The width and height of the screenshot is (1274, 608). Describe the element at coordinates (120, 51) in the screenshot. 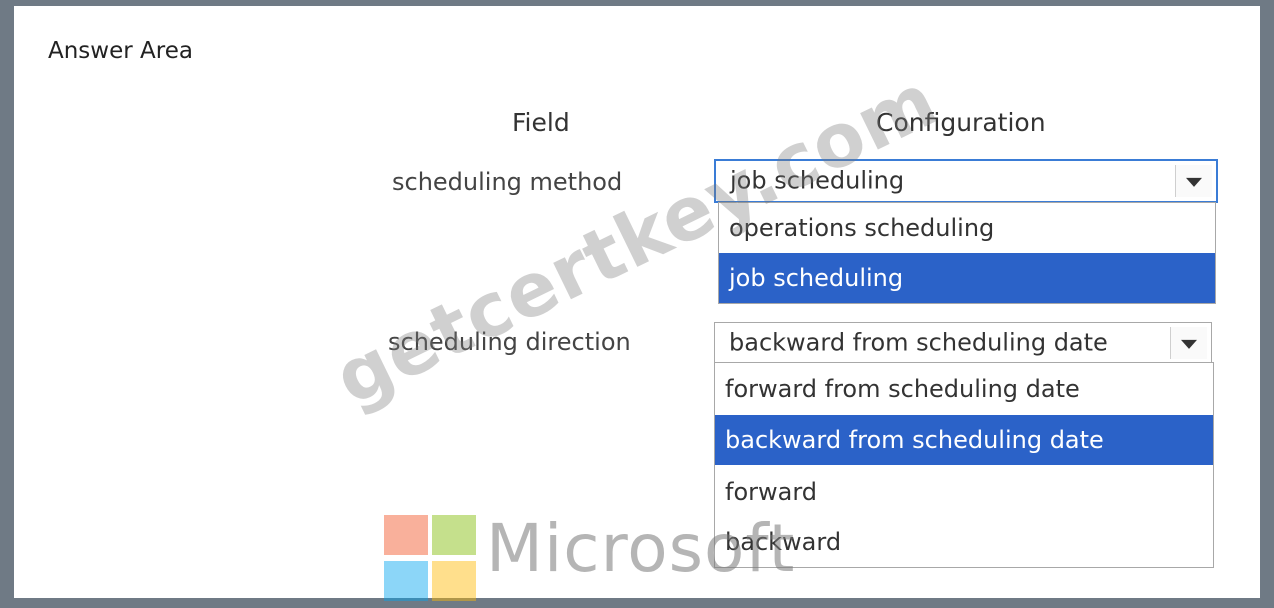

I see `answer-area-title: Answer Area` at that location.